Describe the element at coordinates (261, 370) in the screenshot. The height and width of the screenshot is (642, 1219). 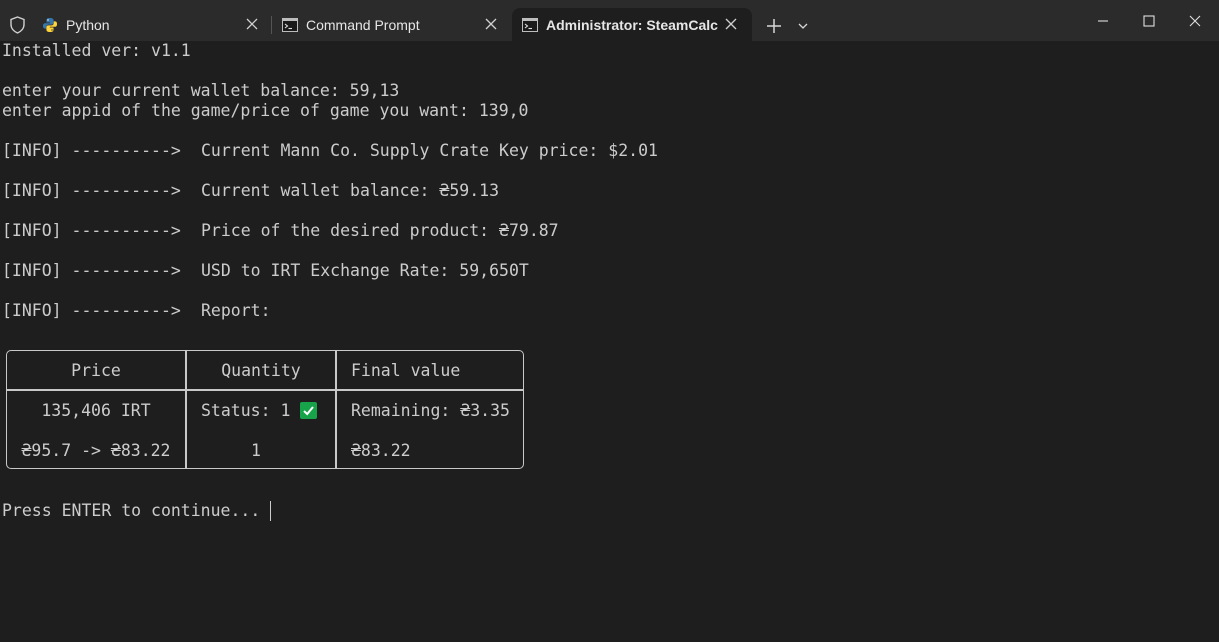
I see `table-header-quantity: Quantity` at that location.